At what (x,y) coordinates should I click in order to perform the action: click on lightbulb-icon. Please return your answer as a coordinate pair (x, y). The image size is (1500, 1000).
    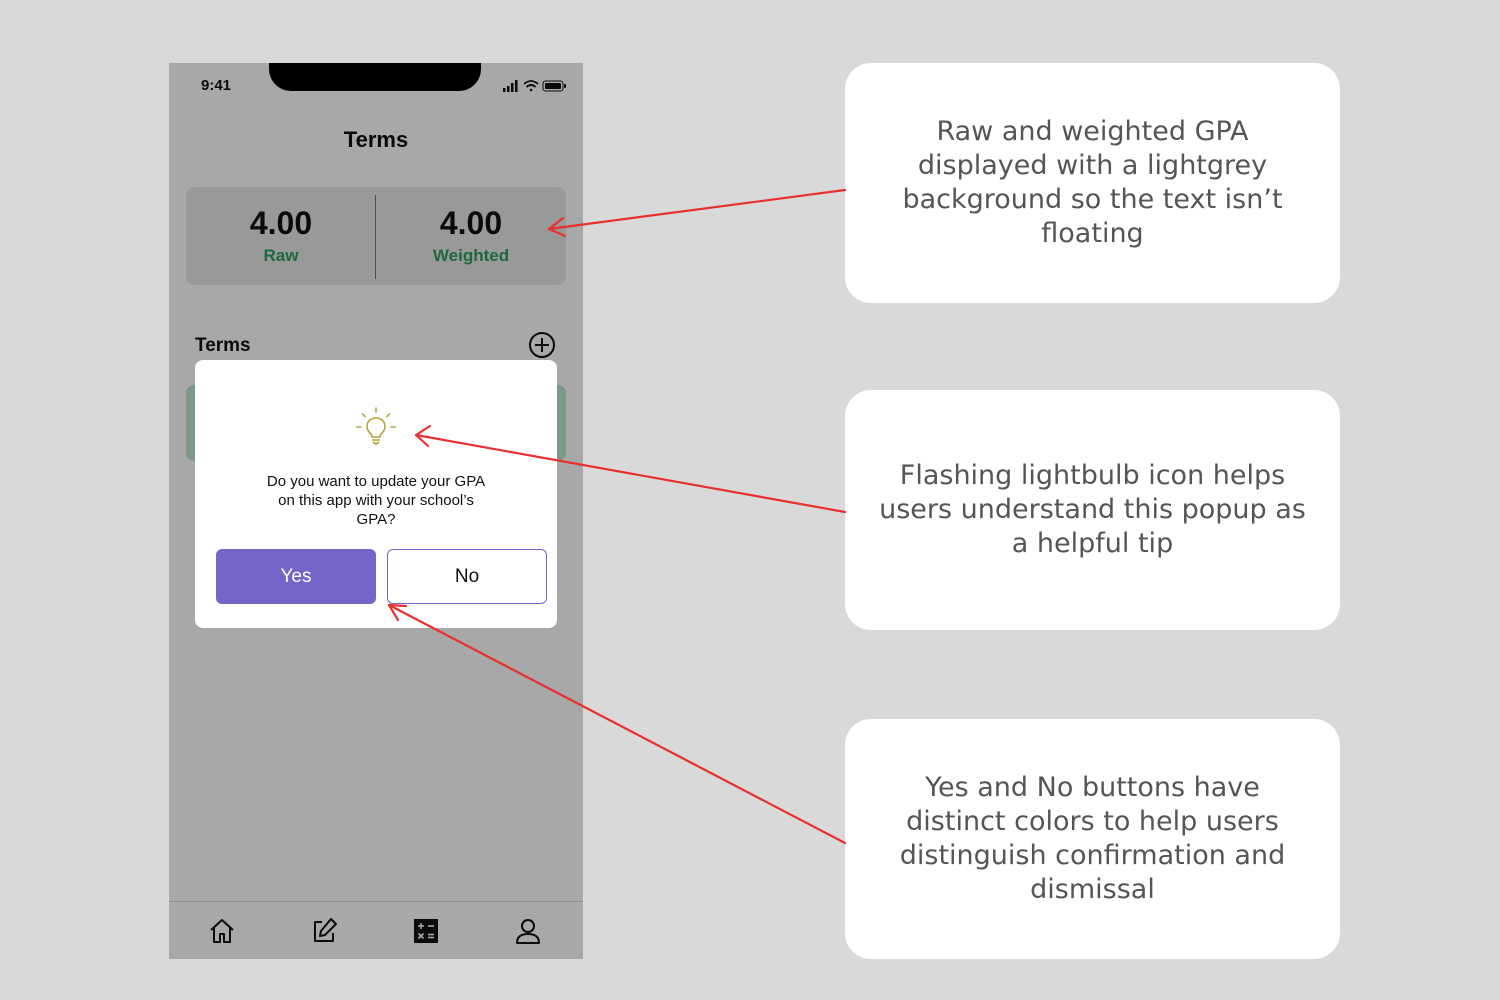
    Looking at the image, I should click on (376, 426).